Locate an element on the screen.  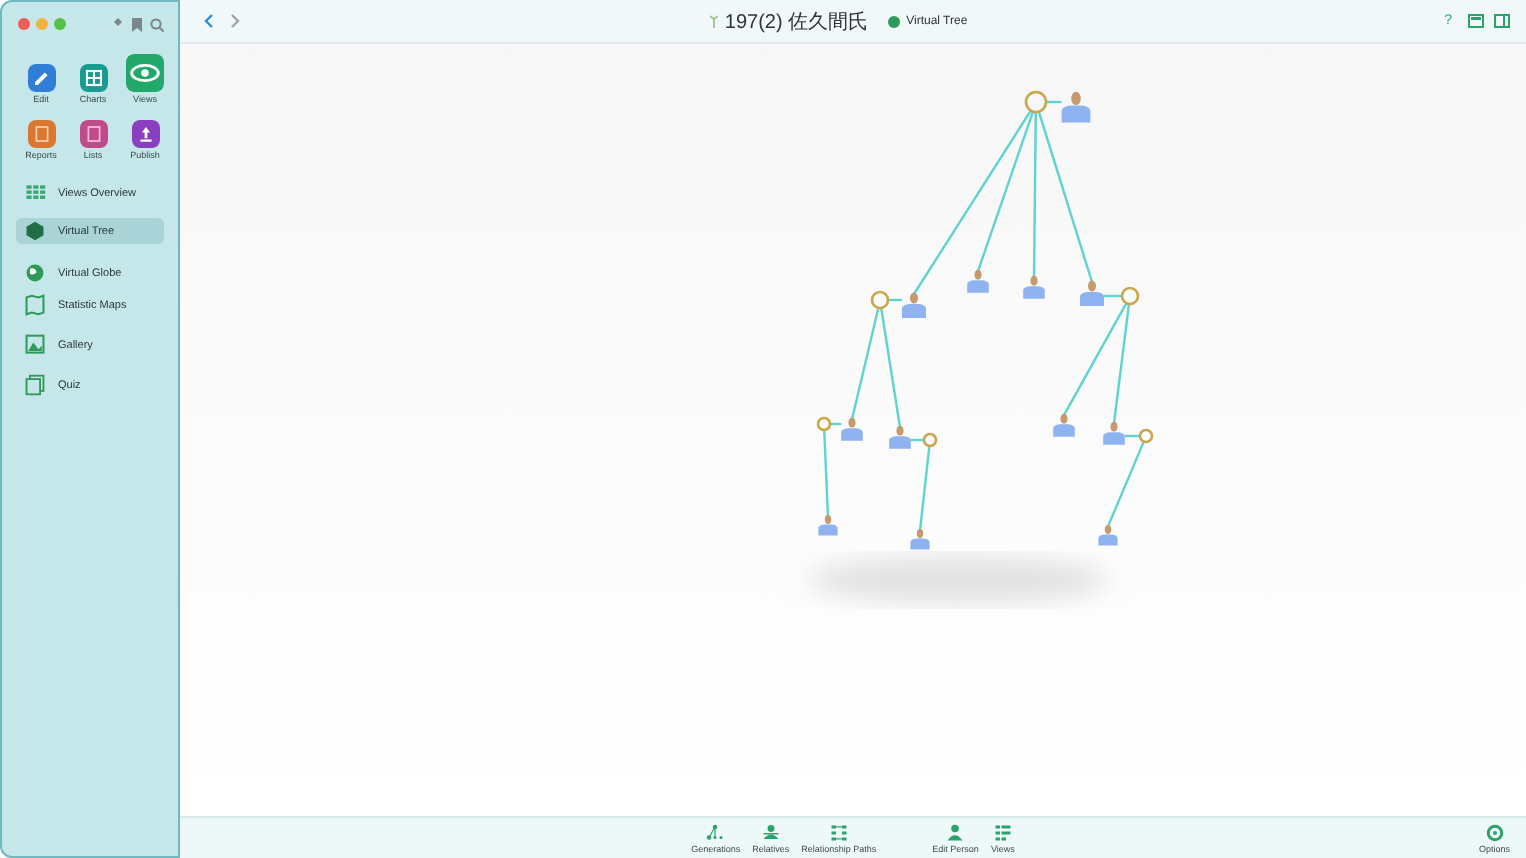
cards-icon is located at coordinates (35, 385).